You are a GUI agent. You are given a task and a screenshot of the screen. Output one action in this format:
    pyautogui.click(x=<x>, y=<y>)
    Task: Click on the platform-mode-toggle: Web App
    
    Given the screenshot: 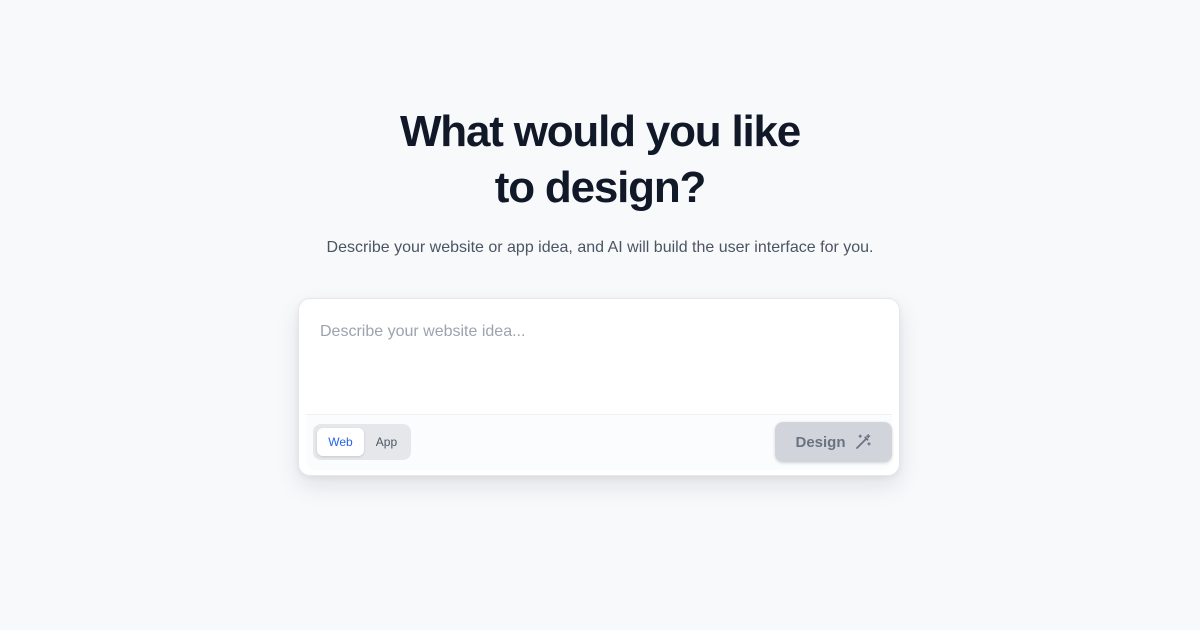 What is the action you would take?
    pyautogui.click(x=362, y=442)
    